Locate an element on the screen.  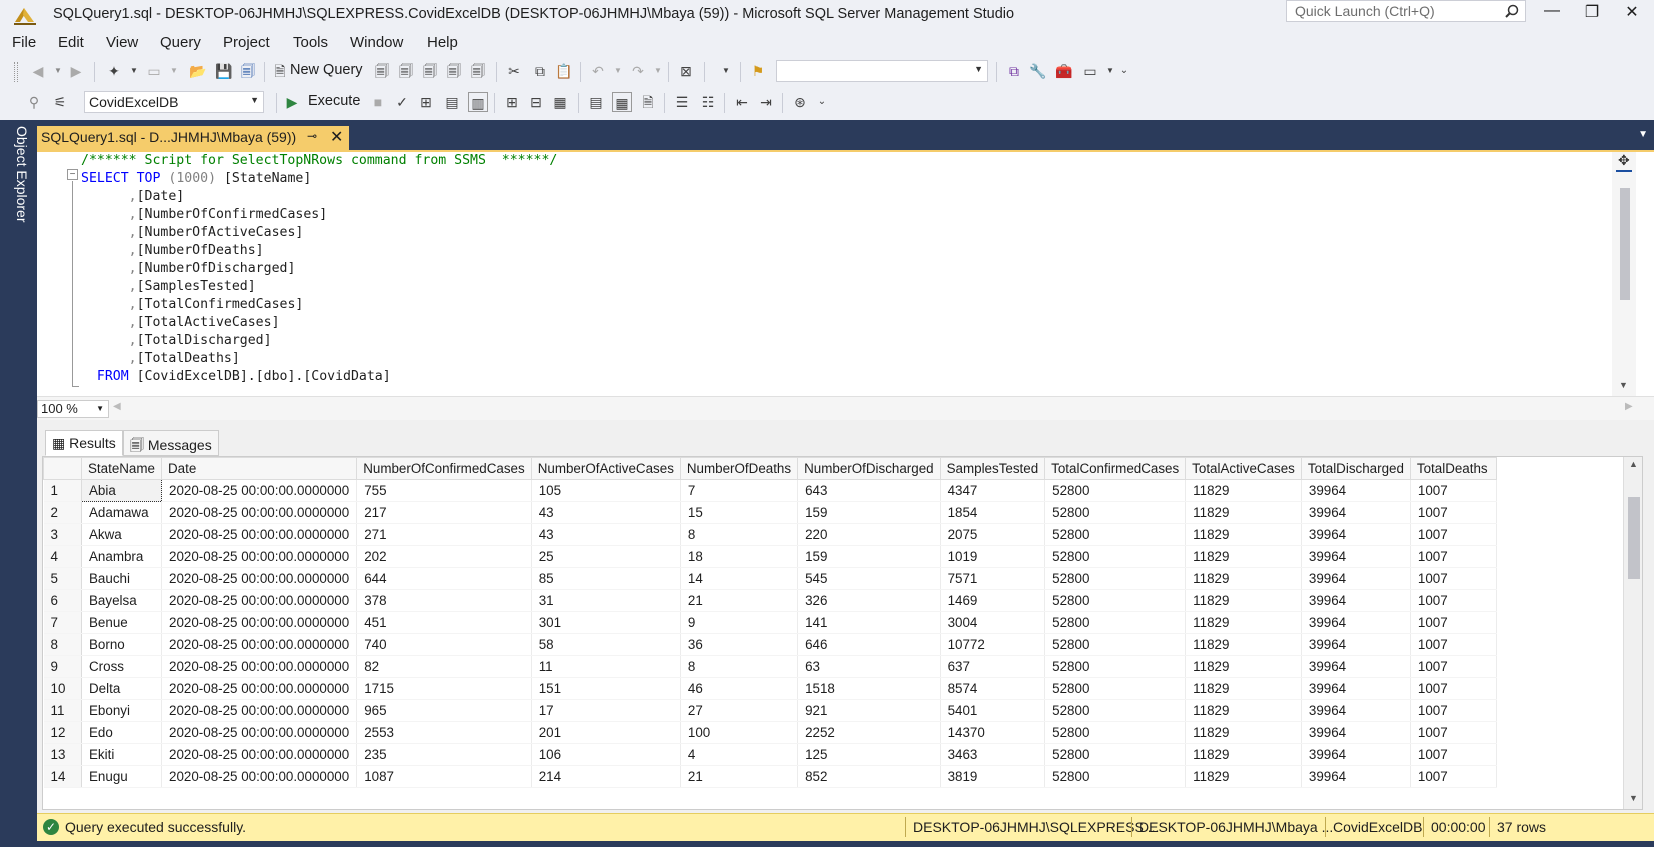
save-all-icon: 🗐 is located at coordinates (248, 71).